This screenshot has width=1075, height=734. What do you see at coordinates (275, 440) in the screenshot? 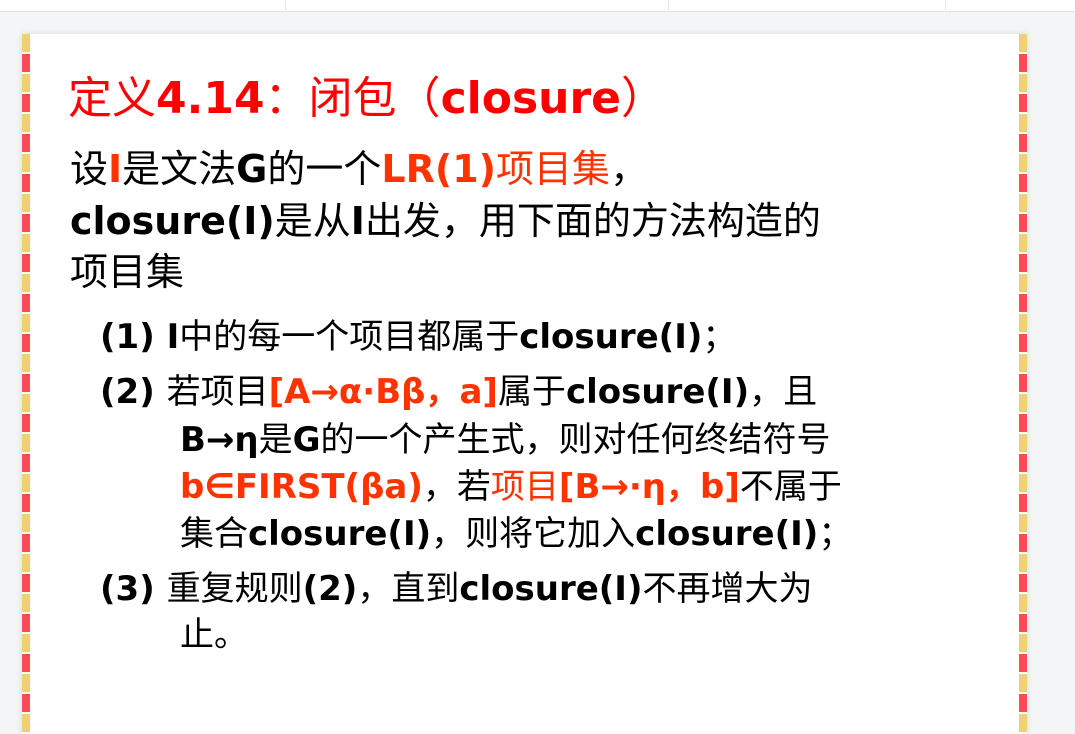
I see `text-run: 是` at bounding box center [275, 440].